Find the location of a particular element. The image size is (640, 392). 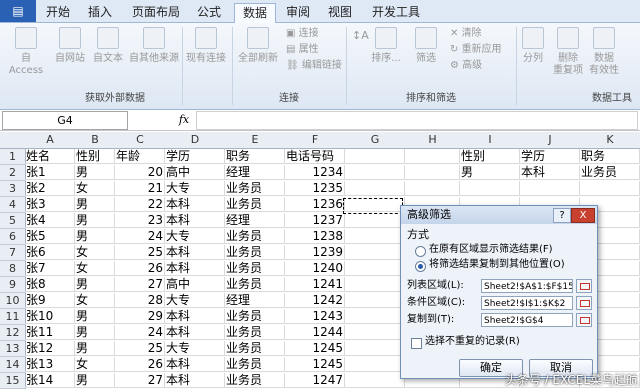

column-header-d: D is located at coordinates (195, 140).